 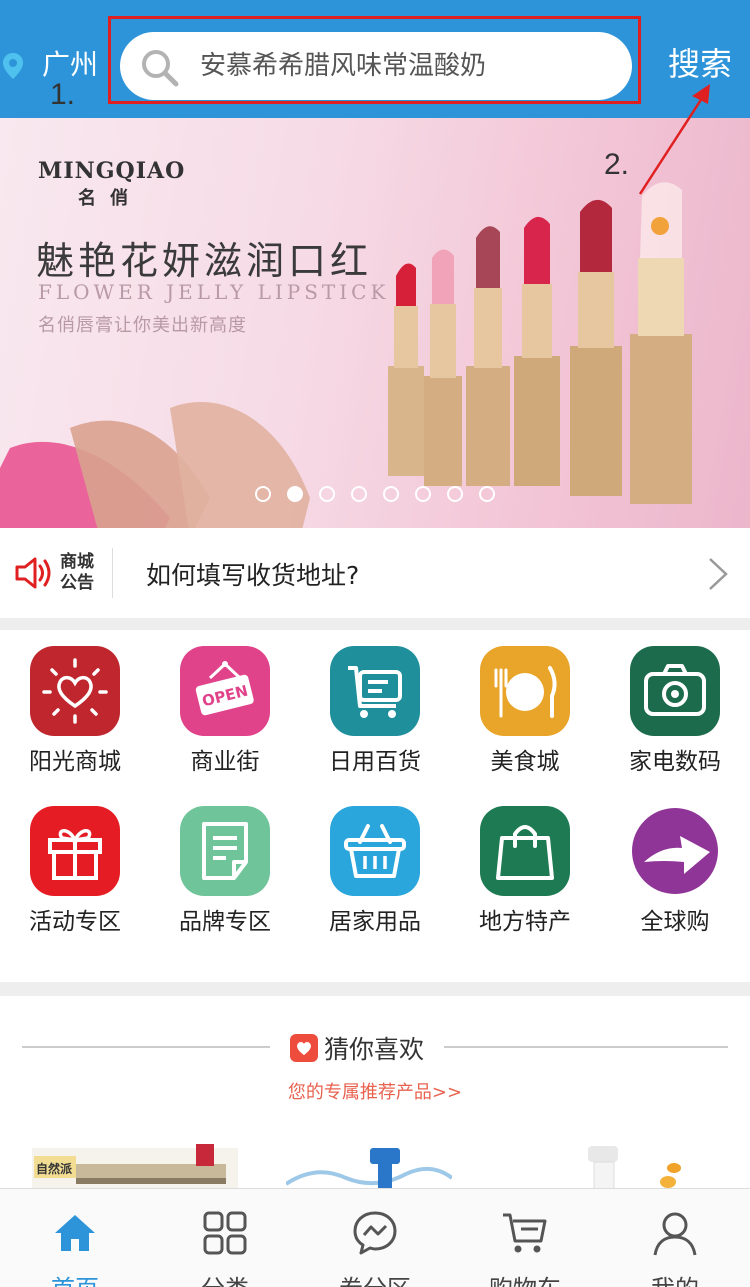 I want to click on bottom-tab-bar: 首页 分类 券分区 购物车 我的, so click(x=375, y=1237).